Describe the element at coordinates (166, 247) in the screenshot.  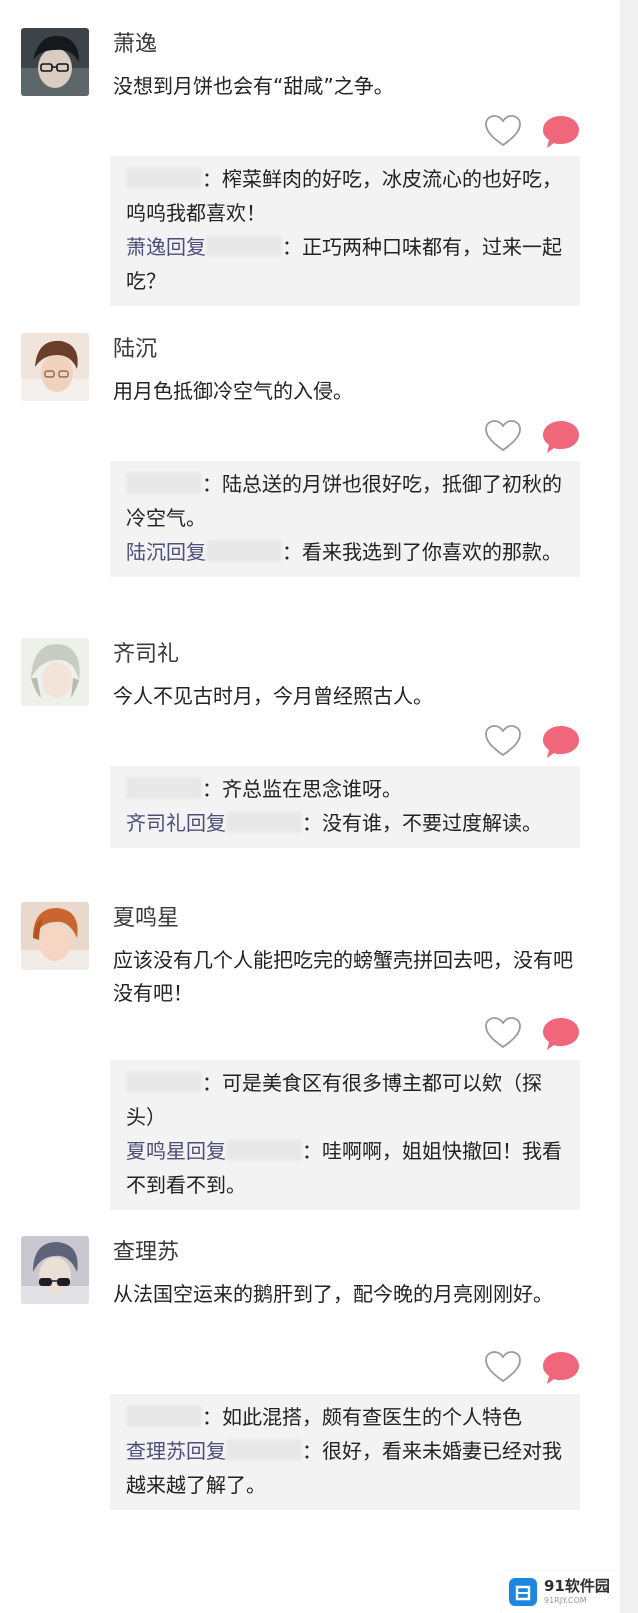
I see `reply-author: 萧逸回复` at that location.